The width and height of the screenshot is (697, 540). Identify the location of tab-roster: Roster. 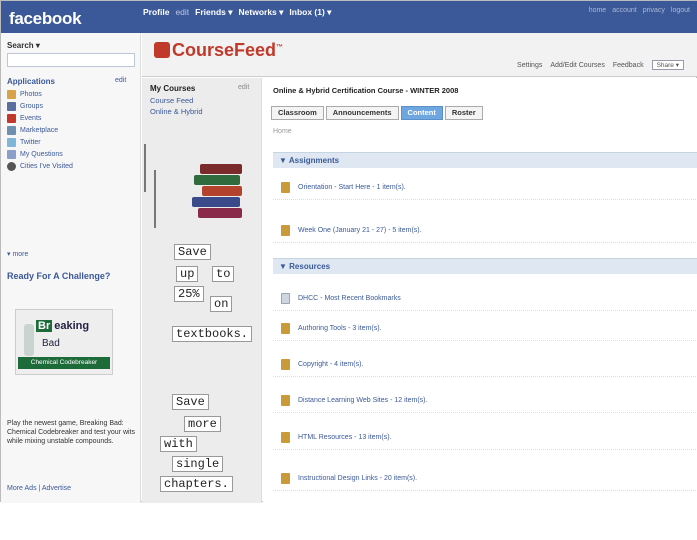
(463, 113).